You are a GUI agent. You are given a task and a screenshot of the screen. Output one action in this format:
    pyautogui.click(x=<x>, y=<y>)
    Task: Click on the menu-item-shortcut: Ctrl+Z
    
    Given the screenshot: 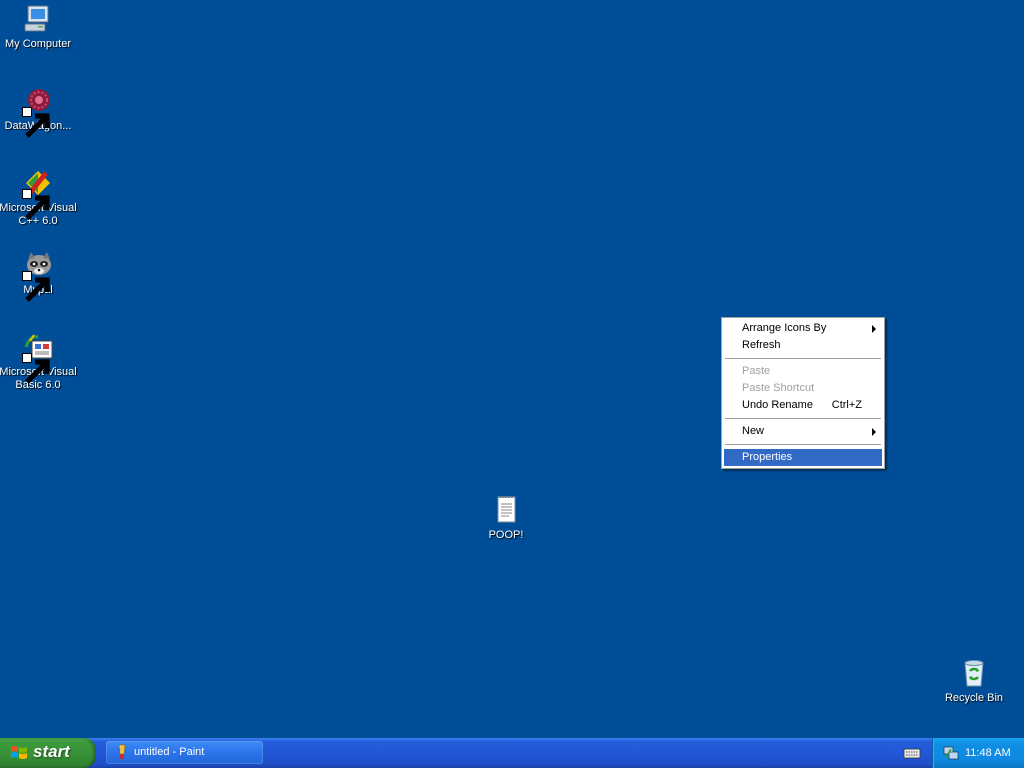 What is the action you would take?
    pyautogui.click(x=846, y=405)
    